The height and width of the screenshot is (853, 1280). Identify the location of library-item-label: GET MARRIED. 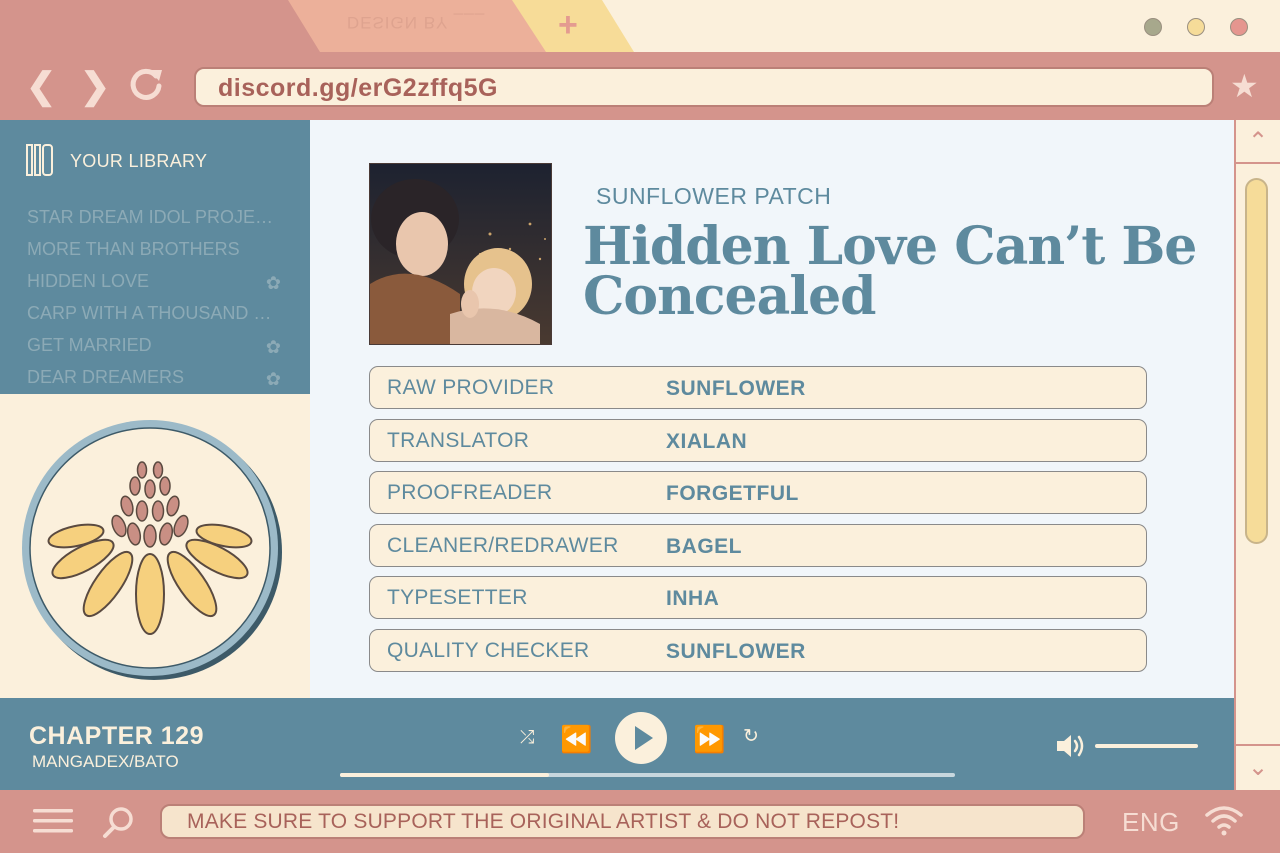
(89, 345).